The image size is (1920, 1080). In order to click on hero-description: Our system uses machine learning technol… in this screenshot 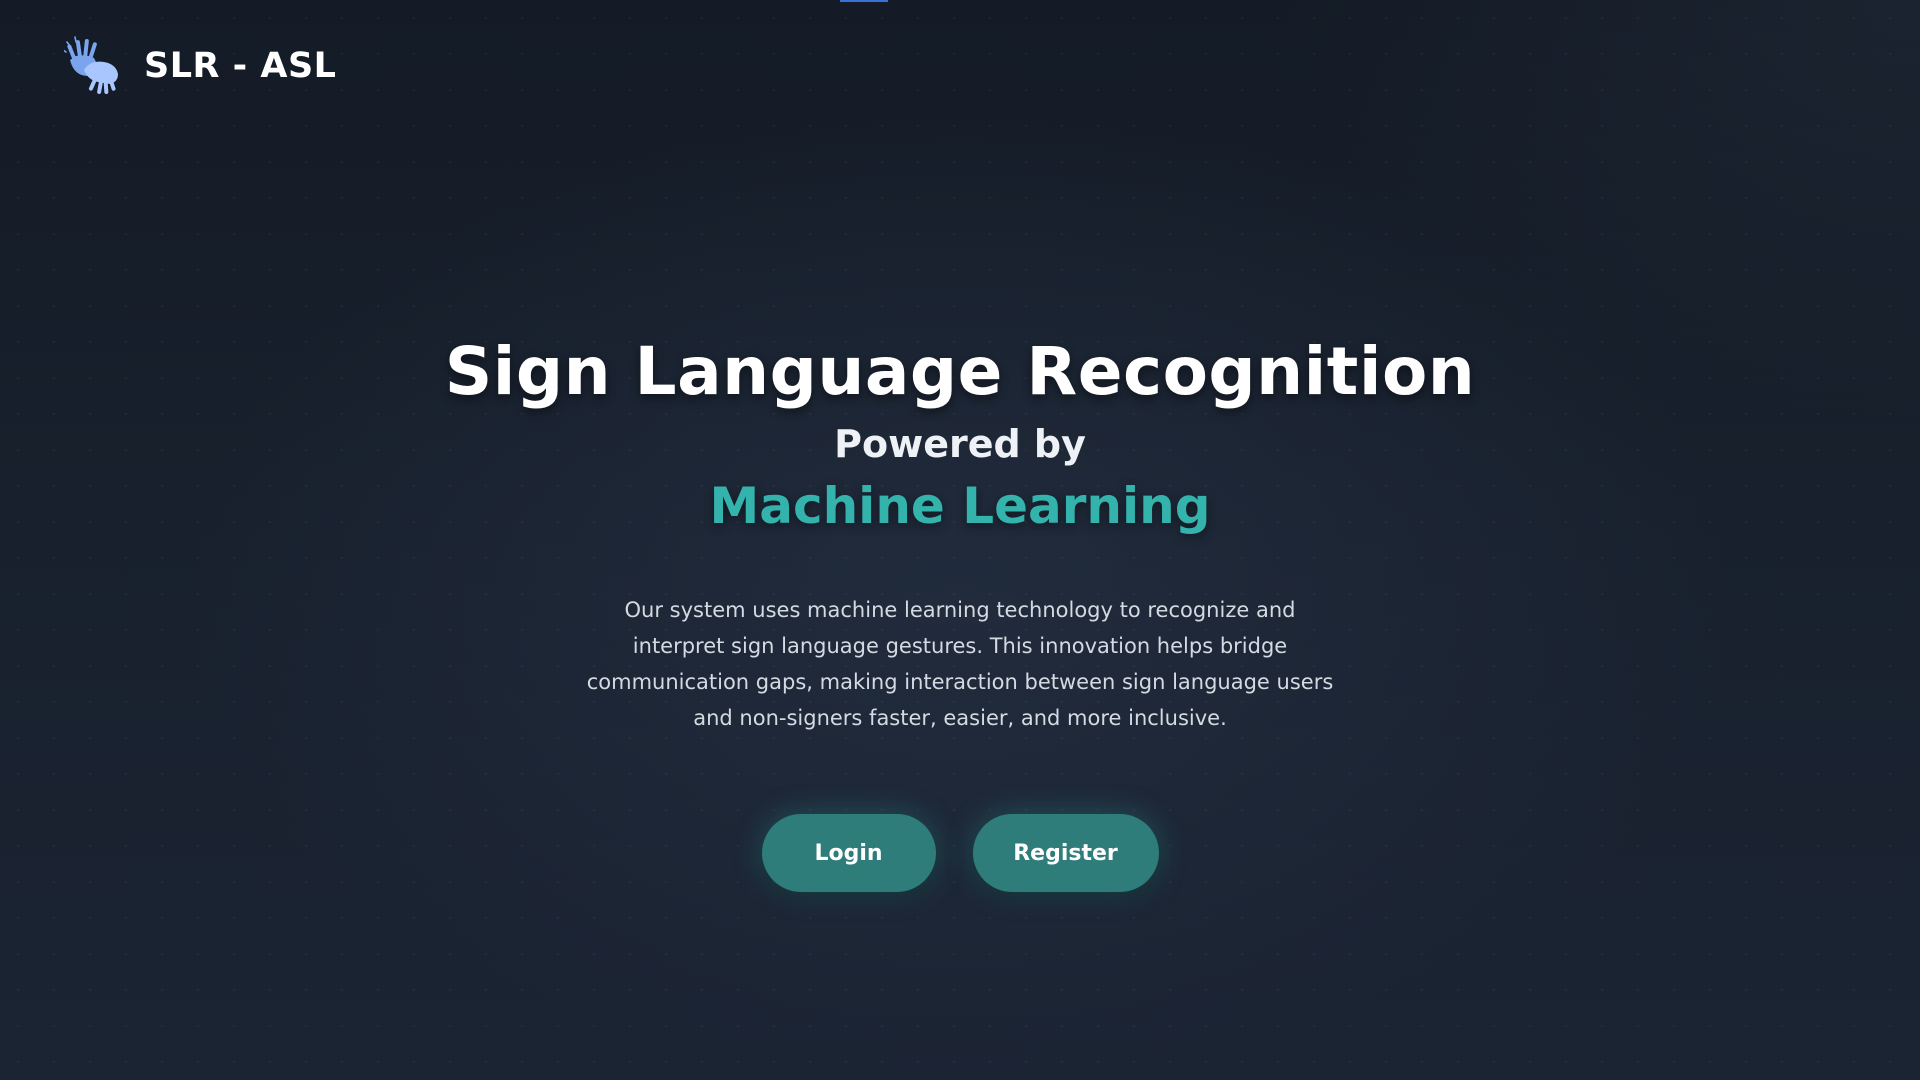, I will do `click(960, 664)`.